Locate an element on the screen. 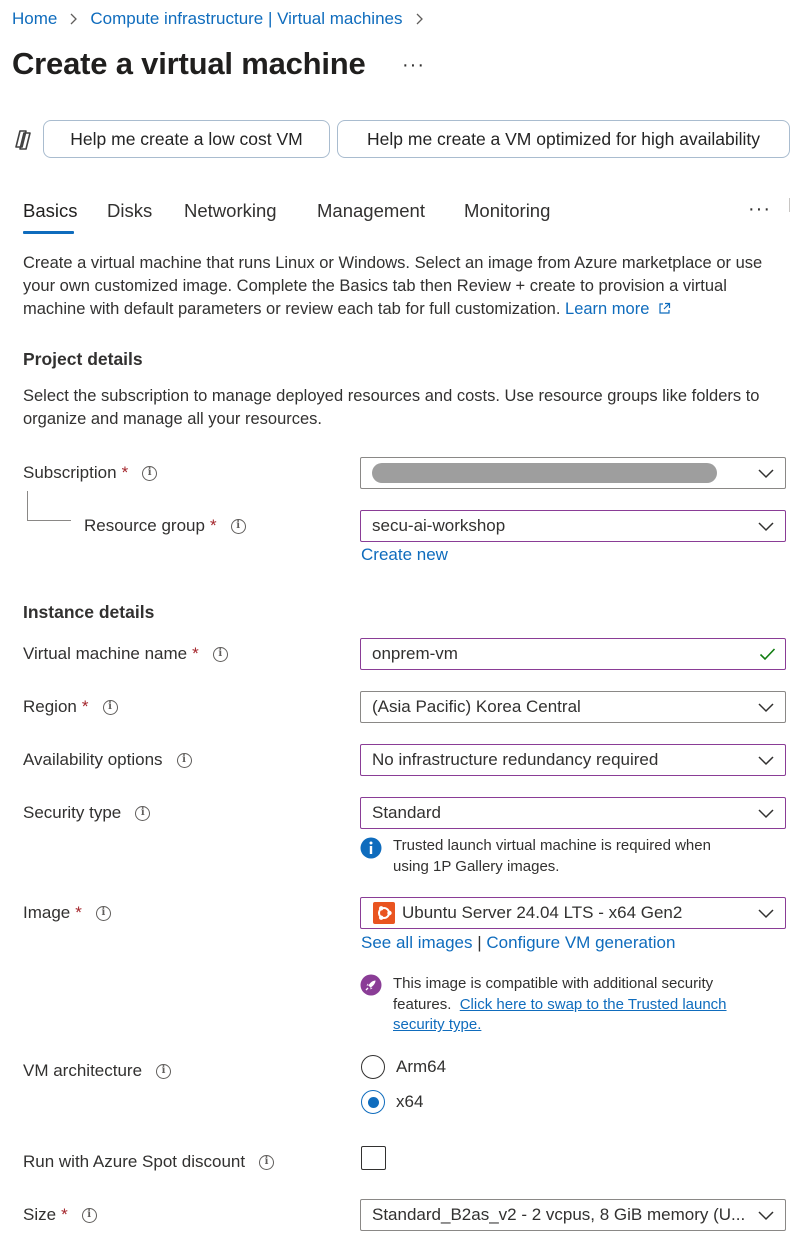 The image size is (791, 1237). resource-group-label: Resource group * i is located at coordinates (165, 526).